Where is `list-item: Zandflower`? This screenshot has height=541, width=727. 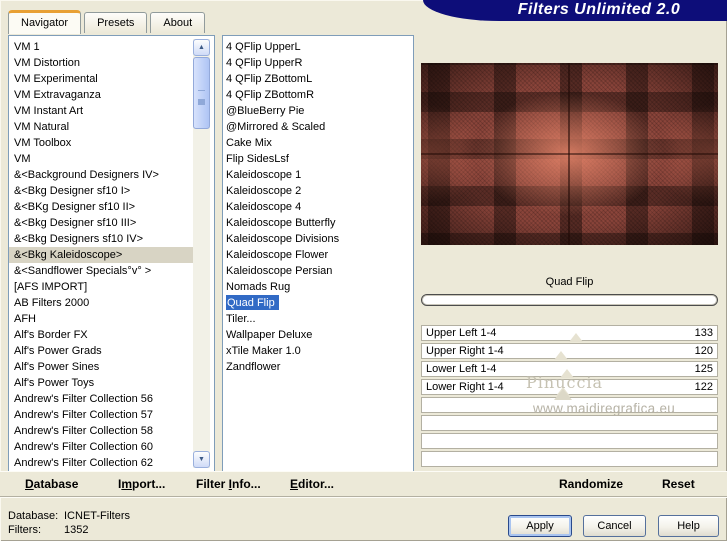 list-item: Zandflower is located at coordinates (318, 367).